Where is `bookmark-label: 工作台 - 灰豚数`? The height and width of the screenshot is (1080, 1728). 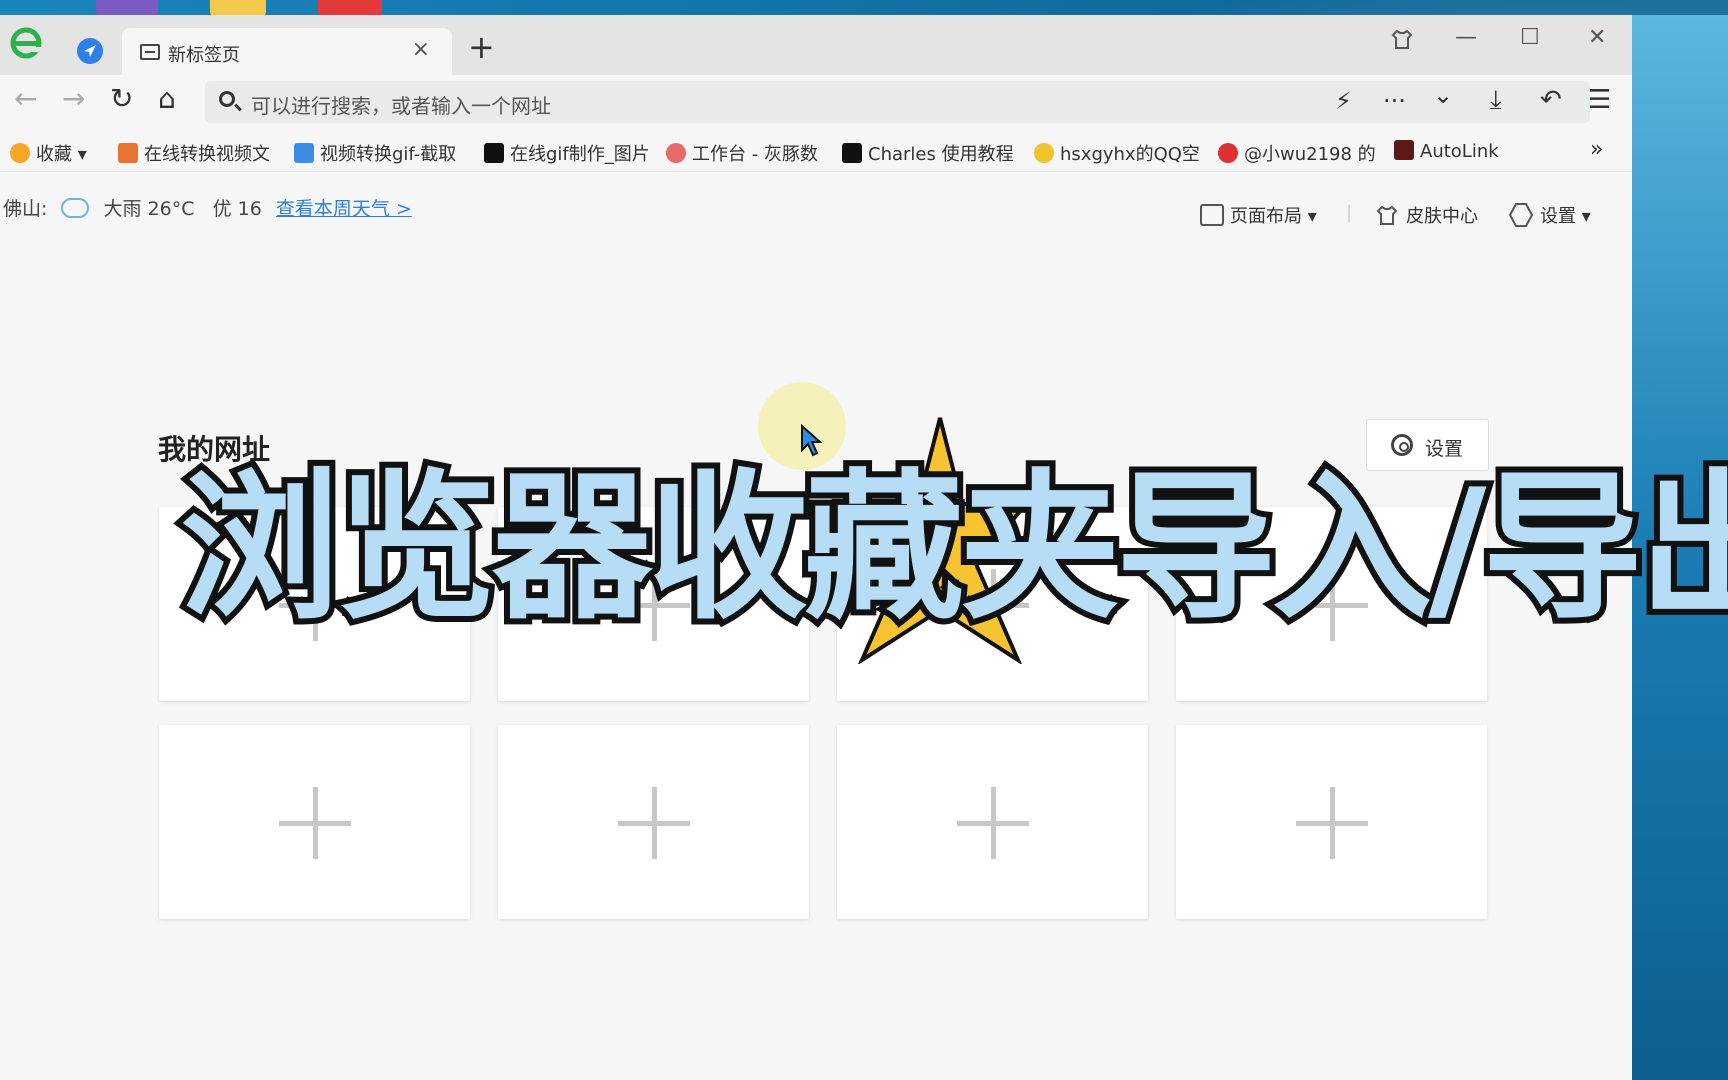 bookmark-label: 工作台 - 灰豚数 is located at coordinates (755, 154).